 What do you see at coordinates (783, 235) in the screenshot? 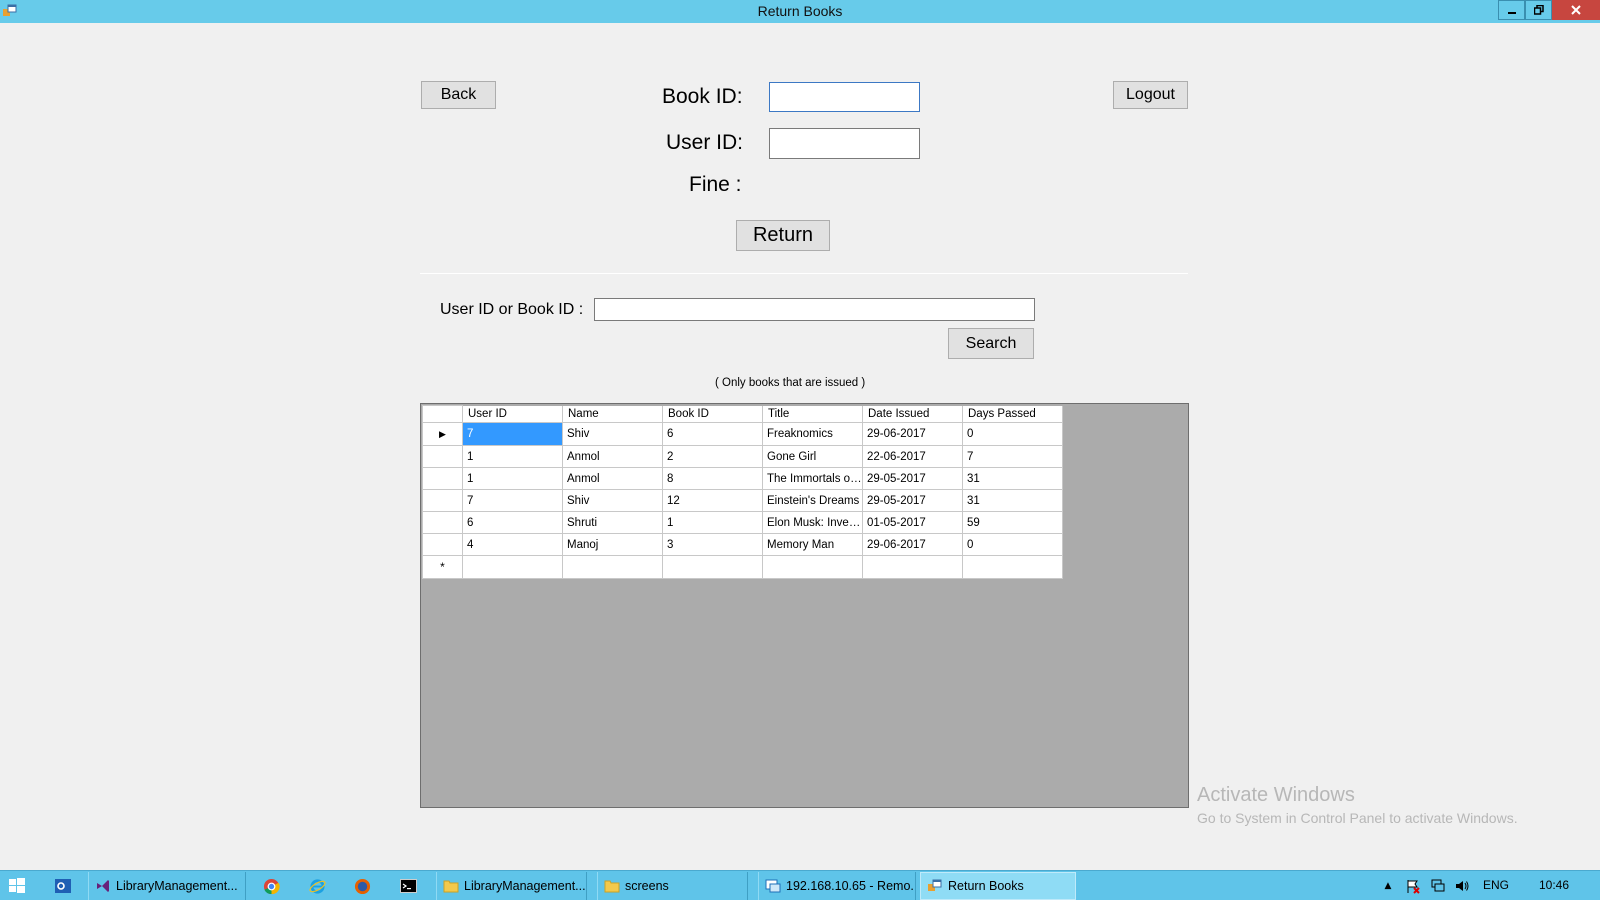
I see `return-button: Return` at bounding box center [783, 235].